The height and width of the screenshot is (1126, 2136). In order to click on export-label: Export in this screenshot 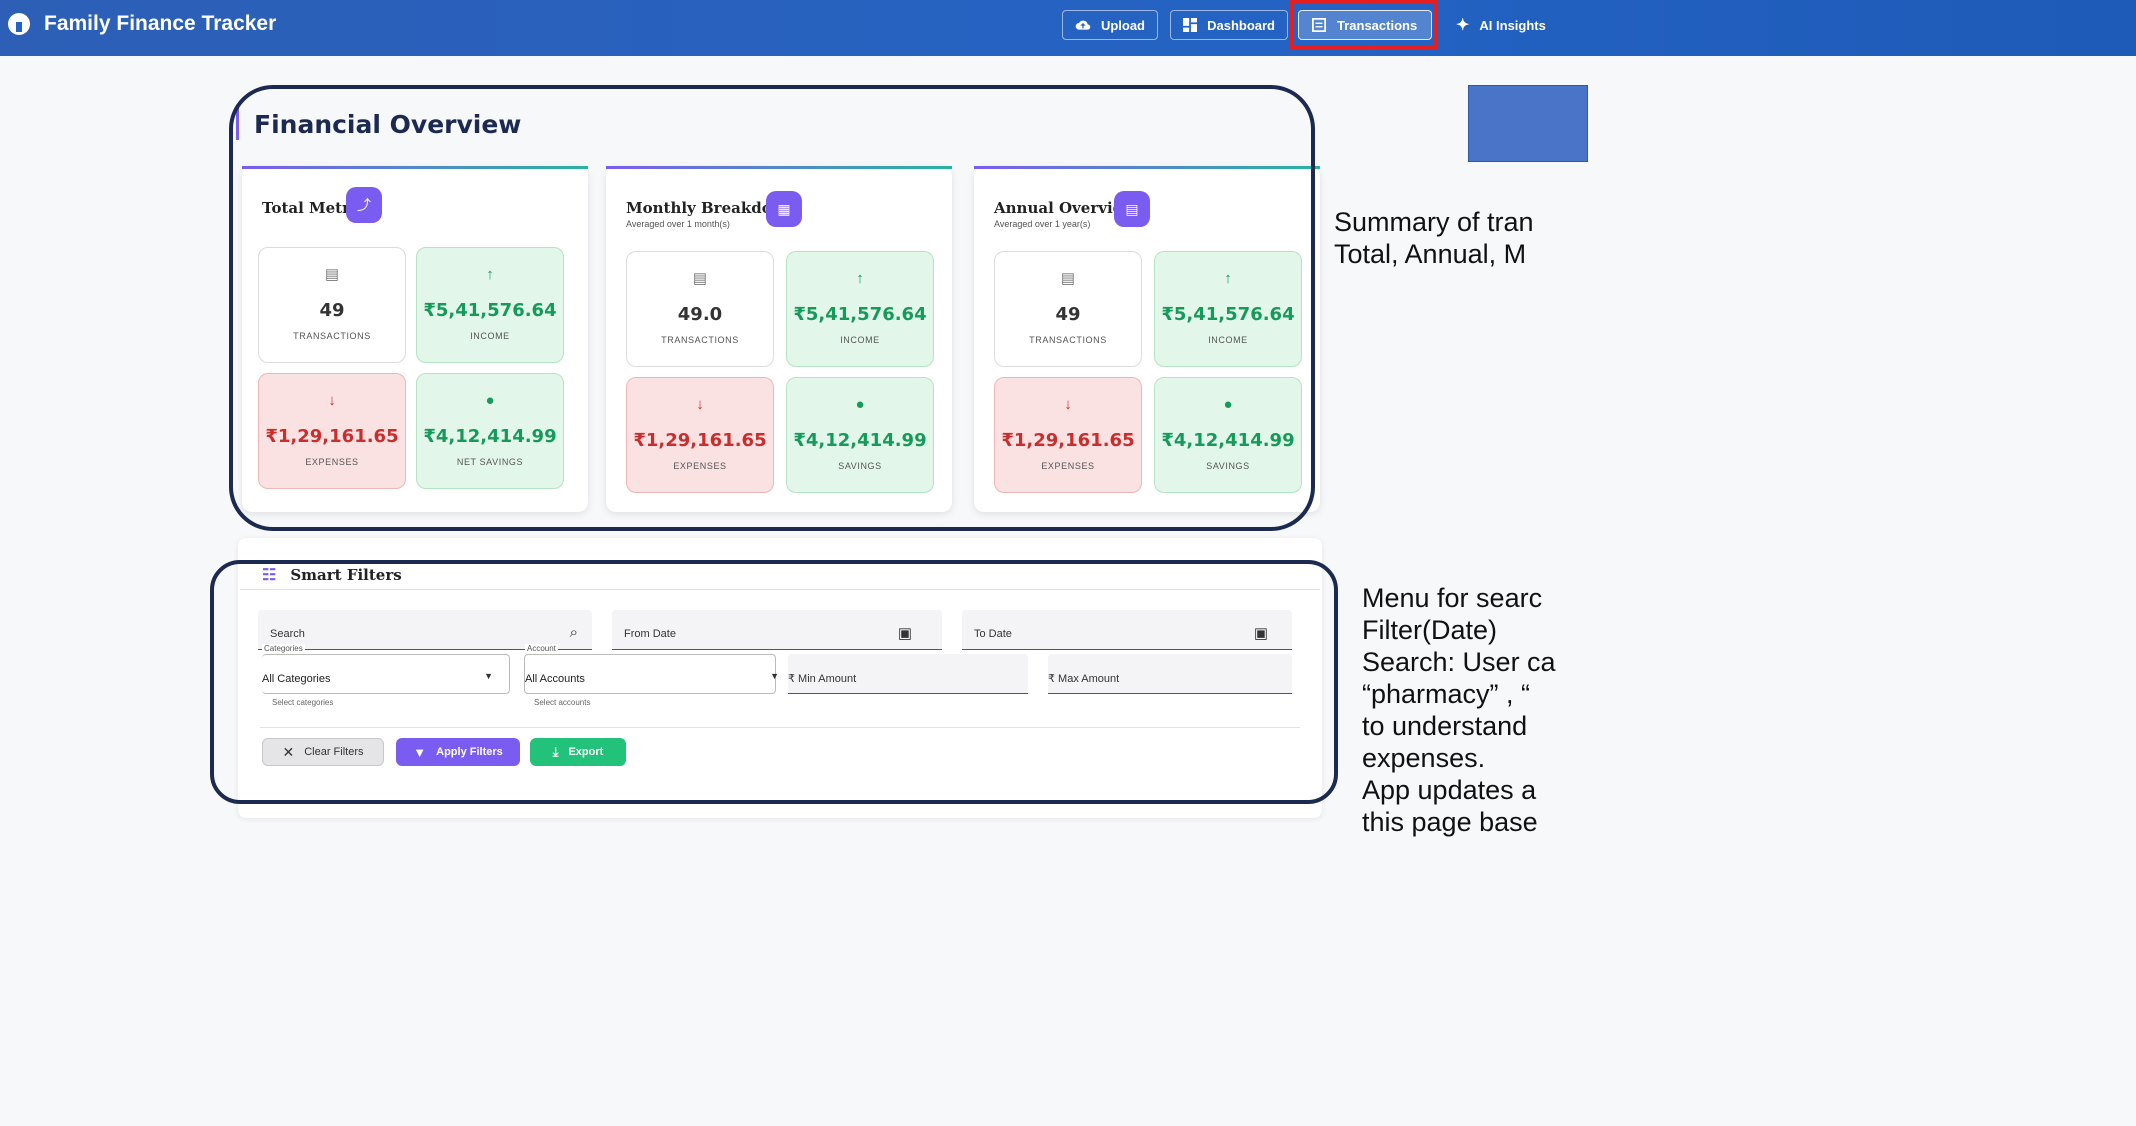, I will do `click(586, 752)`.